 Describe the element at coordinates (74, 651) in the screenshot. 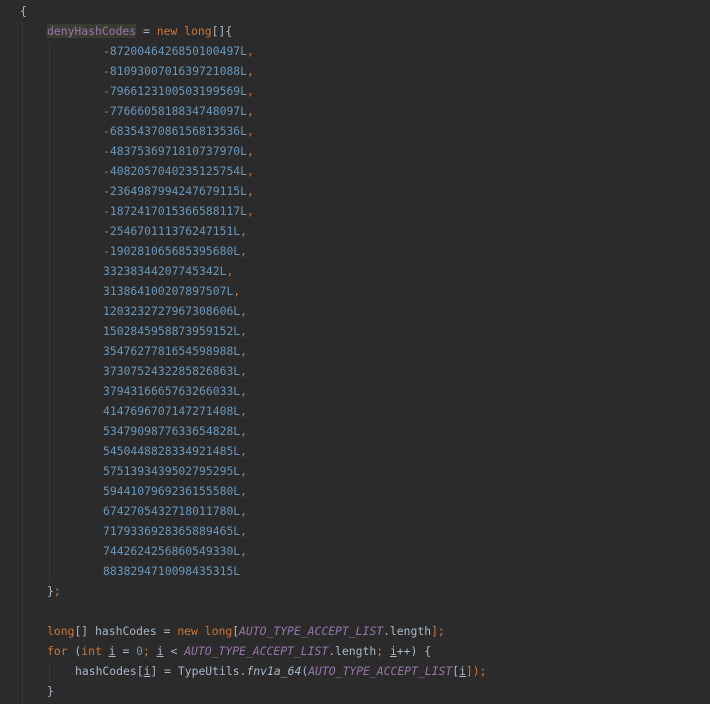

I see `for-paren: (` at that location.